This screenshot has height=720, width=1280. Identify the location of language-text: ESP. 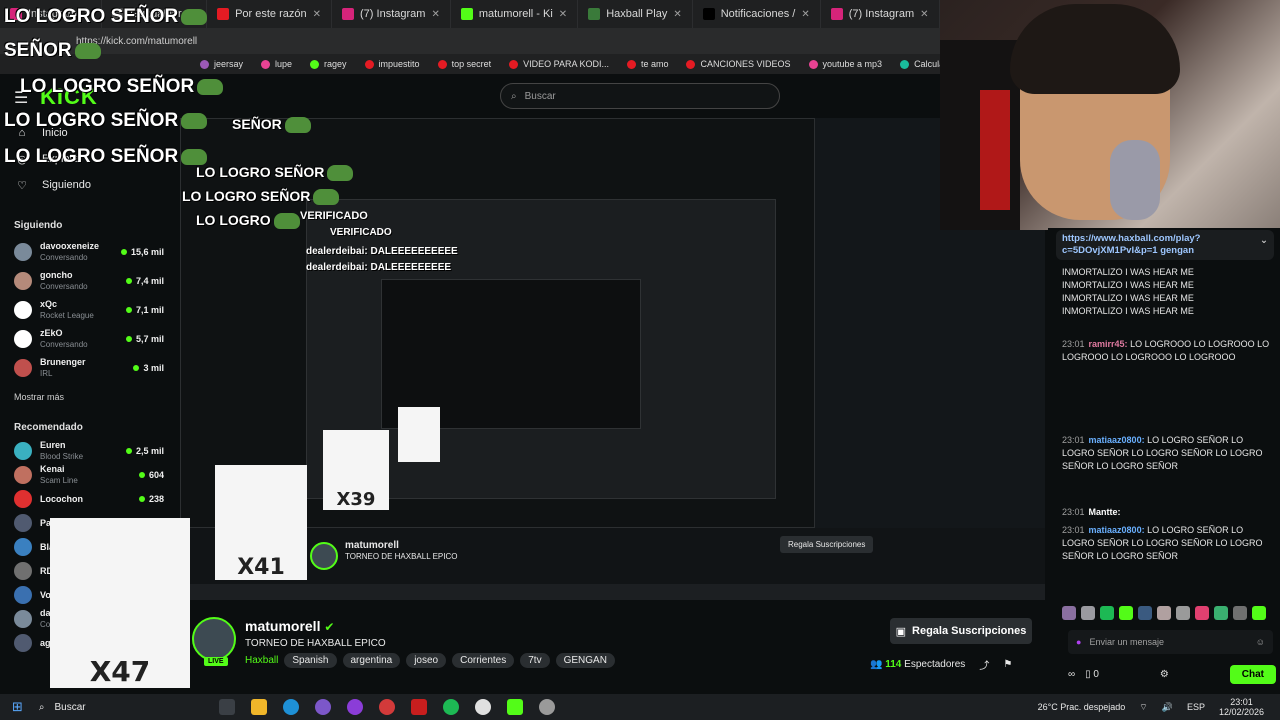
(1196, 707).